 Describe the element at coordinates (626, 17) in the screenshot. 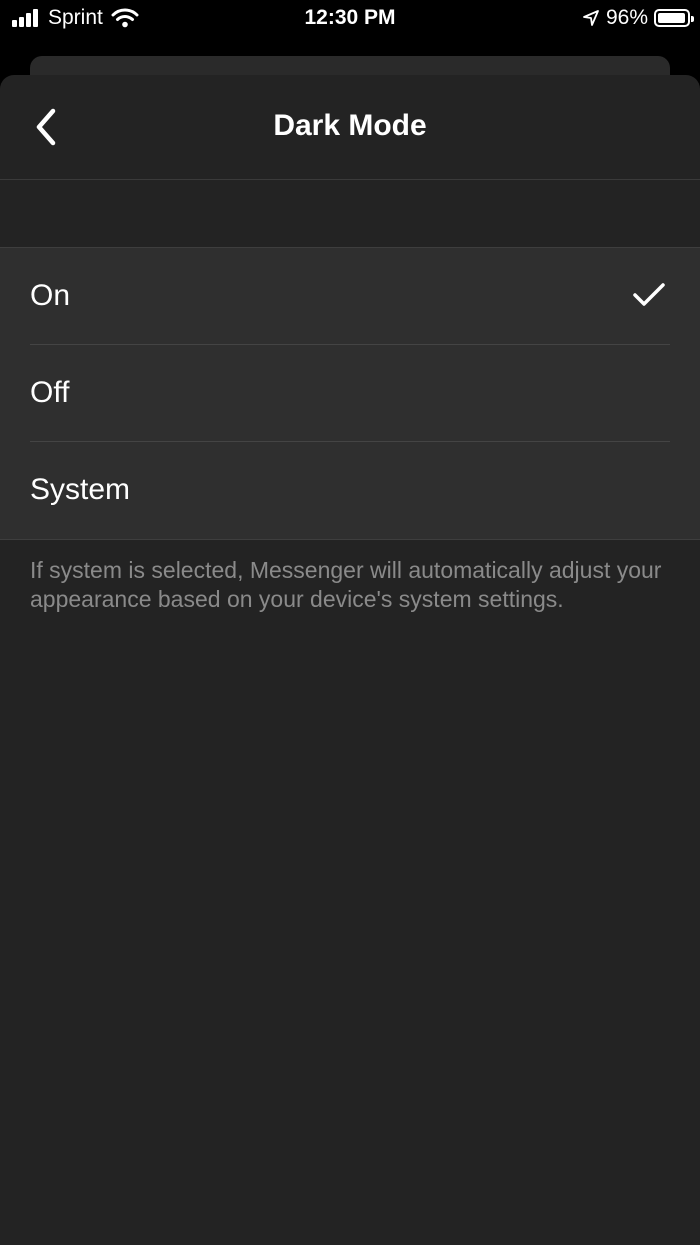

I see `battery-percent: 96%` at that location.